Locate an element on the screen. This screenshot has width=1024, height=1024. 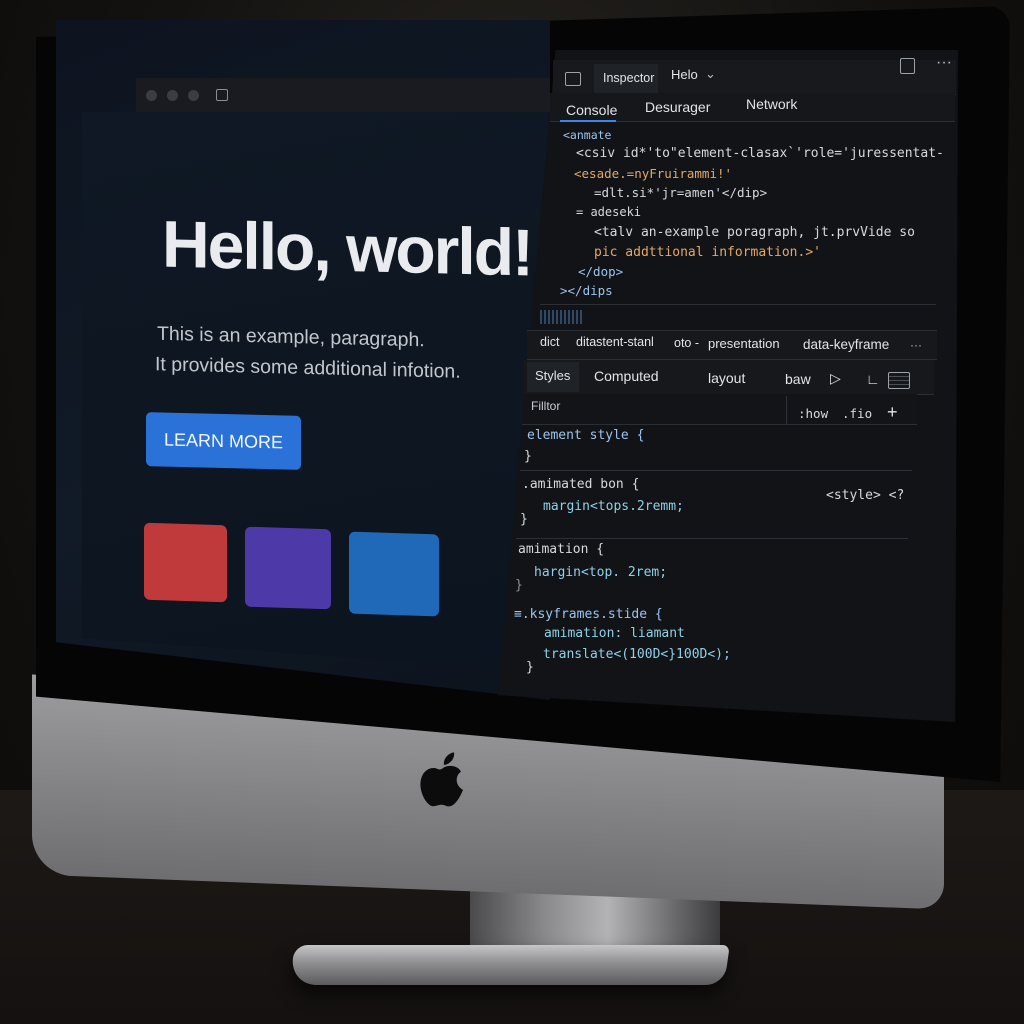
class-toggle: .fio is located at coordinates (857, 413).